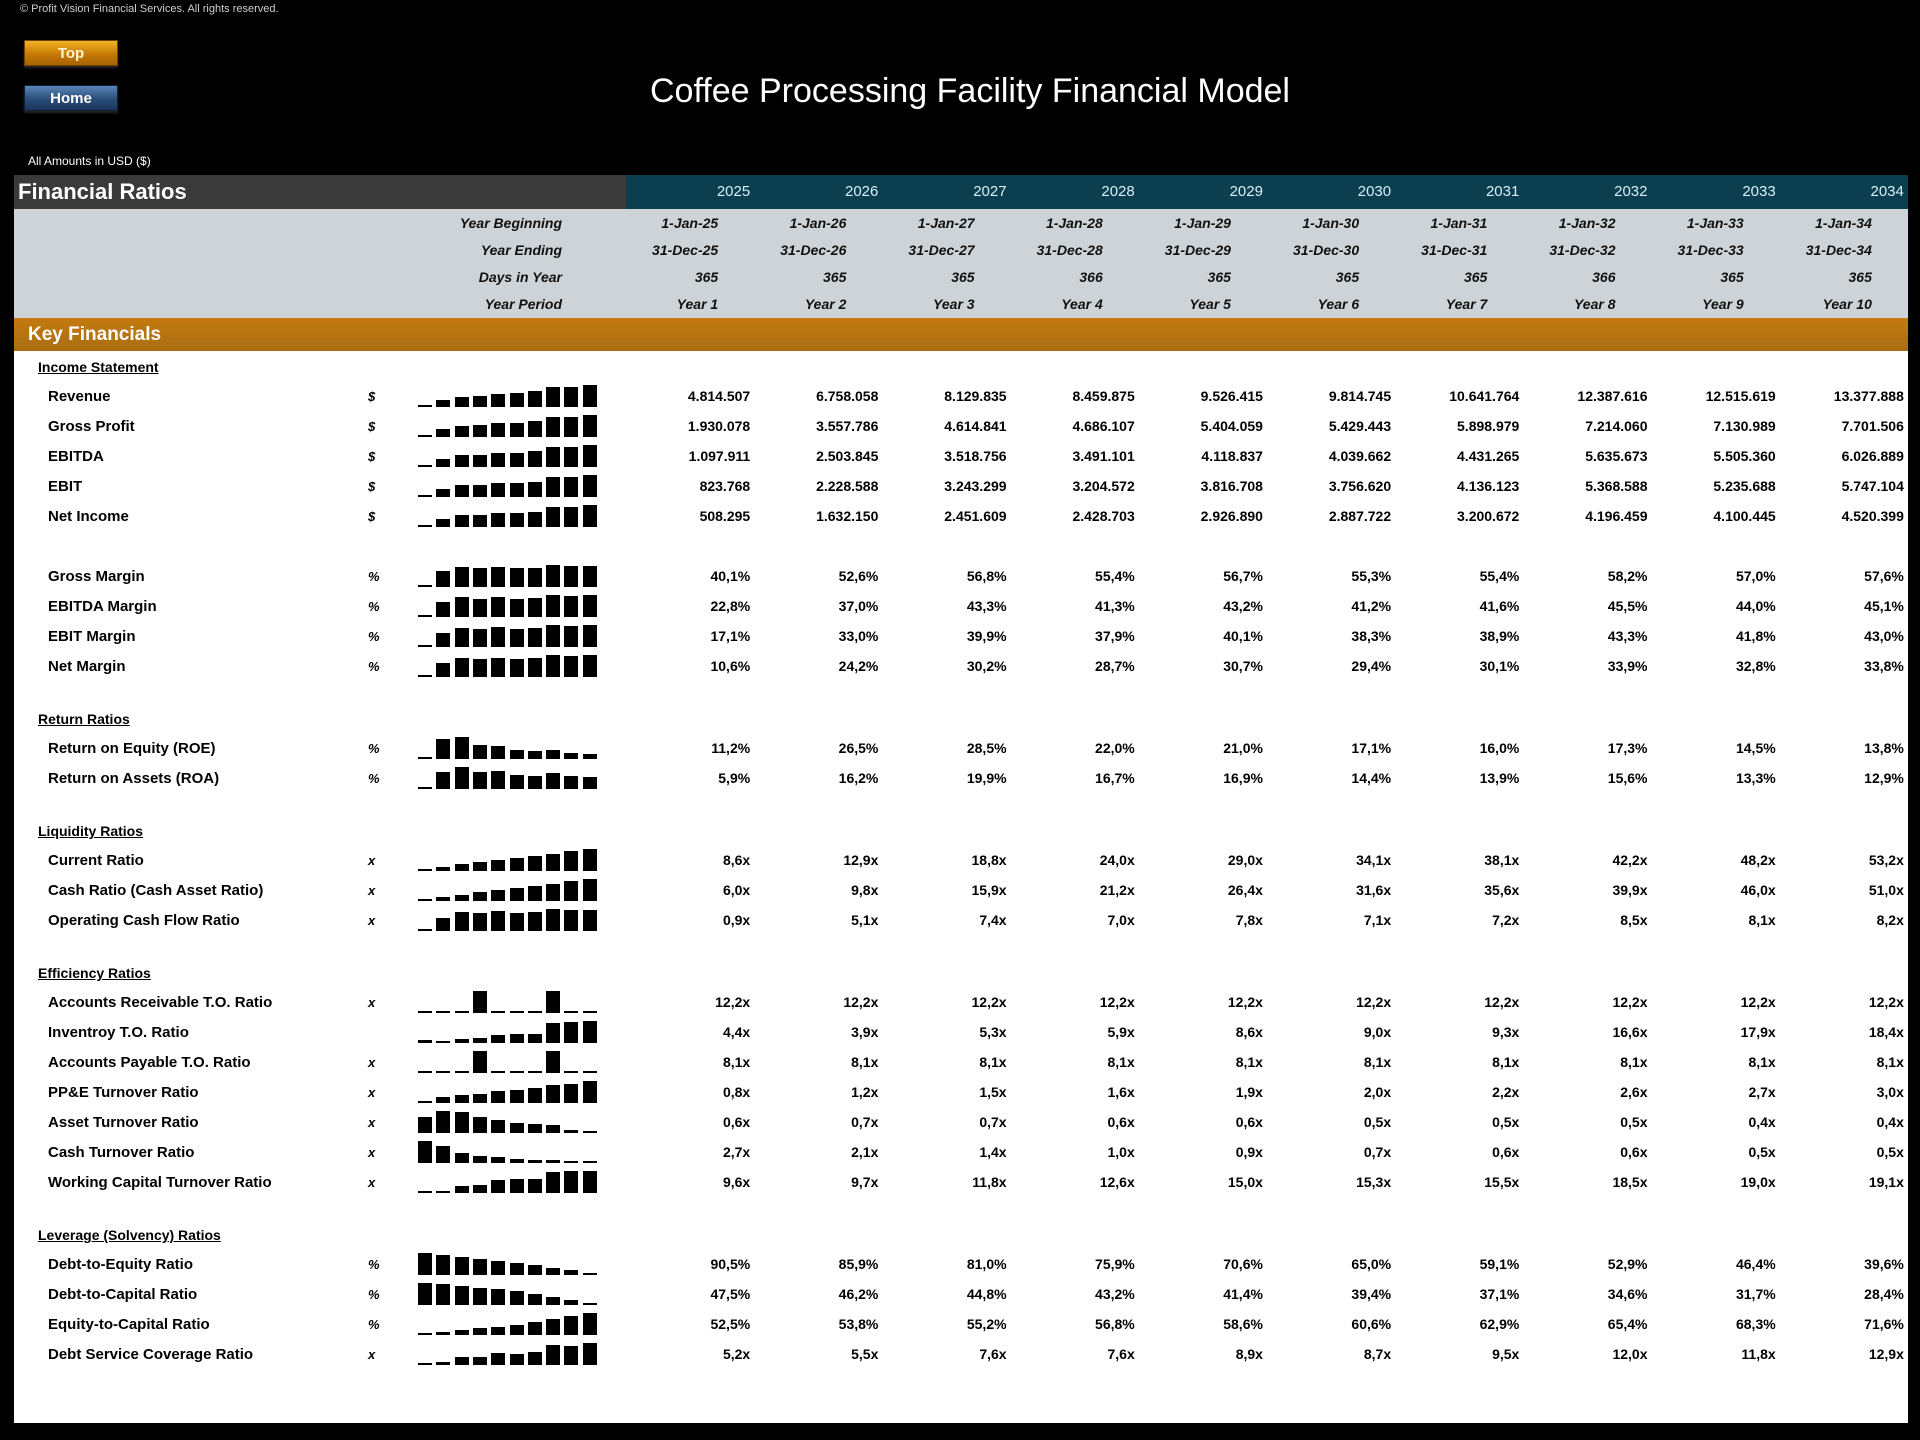 The width and height of the screenshot is (1920, 1440). I want to click on value-cell: 3.204.572, so click(1103, 486).